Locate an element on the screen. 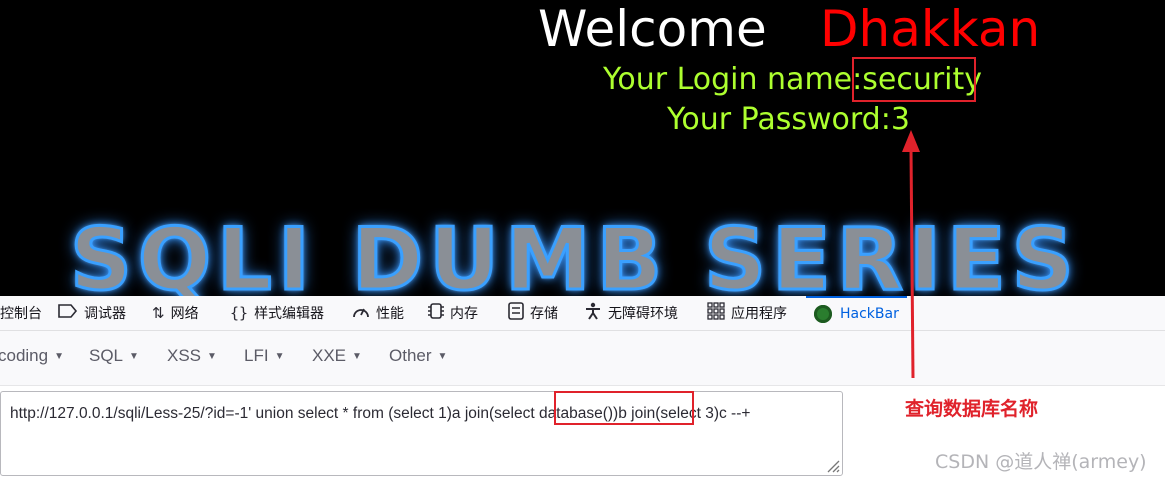  tab-network: ⇅ 网络 is located at coordinates (175, 313).